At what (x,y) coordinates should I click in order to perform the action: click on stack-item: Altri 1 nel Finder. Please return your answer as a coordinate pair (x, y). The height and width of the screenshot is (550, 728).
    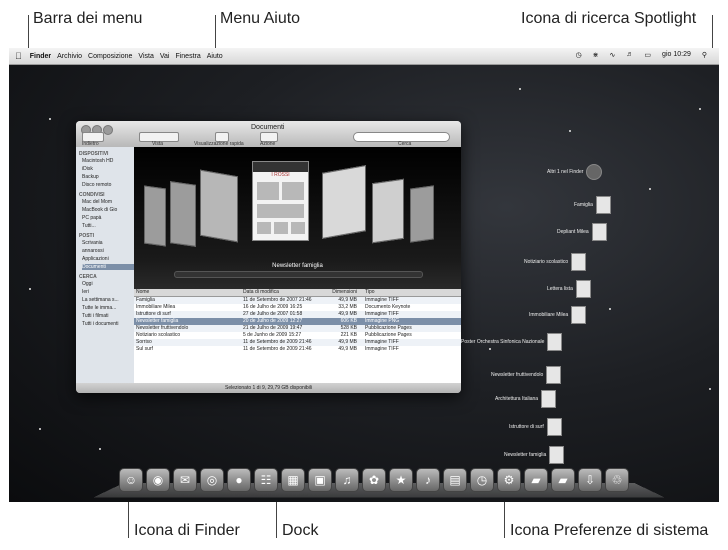
    Looking at the image, I should click on (575, 172).